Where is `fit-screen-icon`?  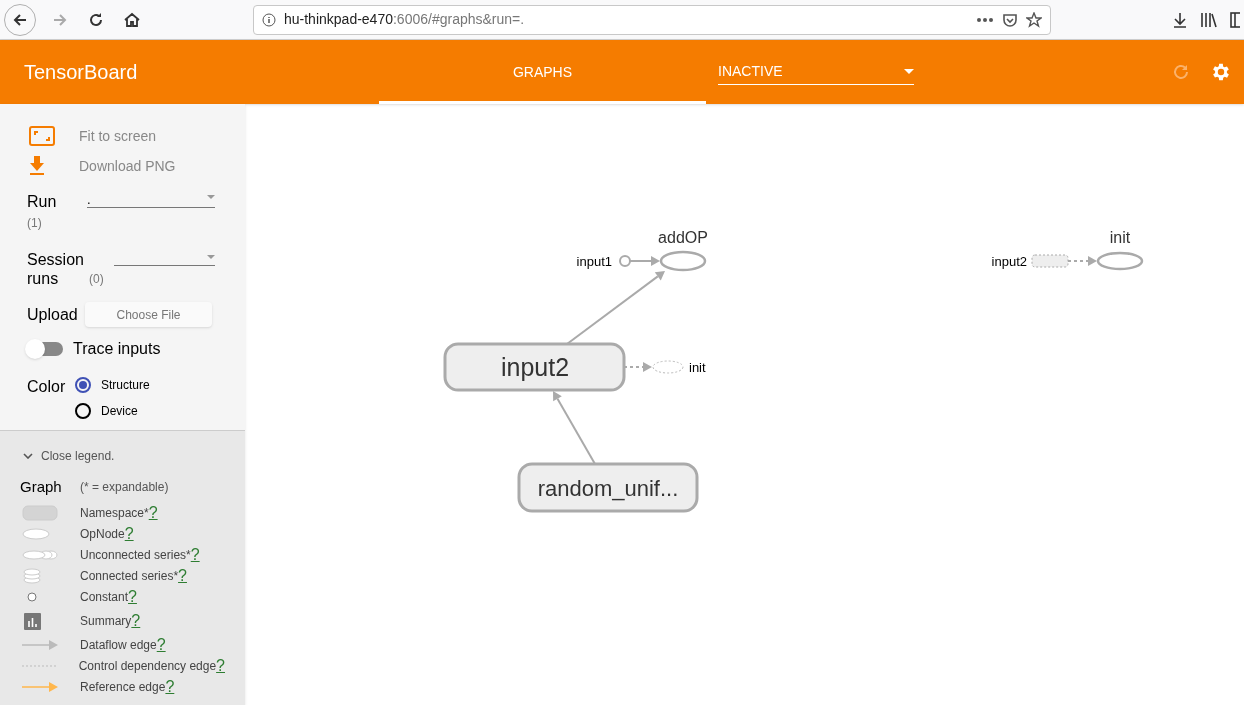 fit-screen-icon is located at coordinates (42, 136).